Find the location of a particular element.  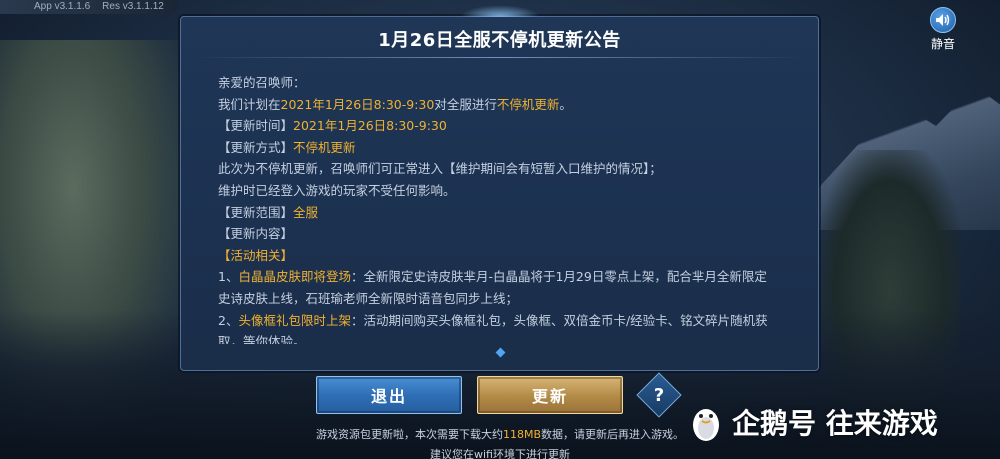

body-text: 【更新方式】 is located at coordinates (256, 147).